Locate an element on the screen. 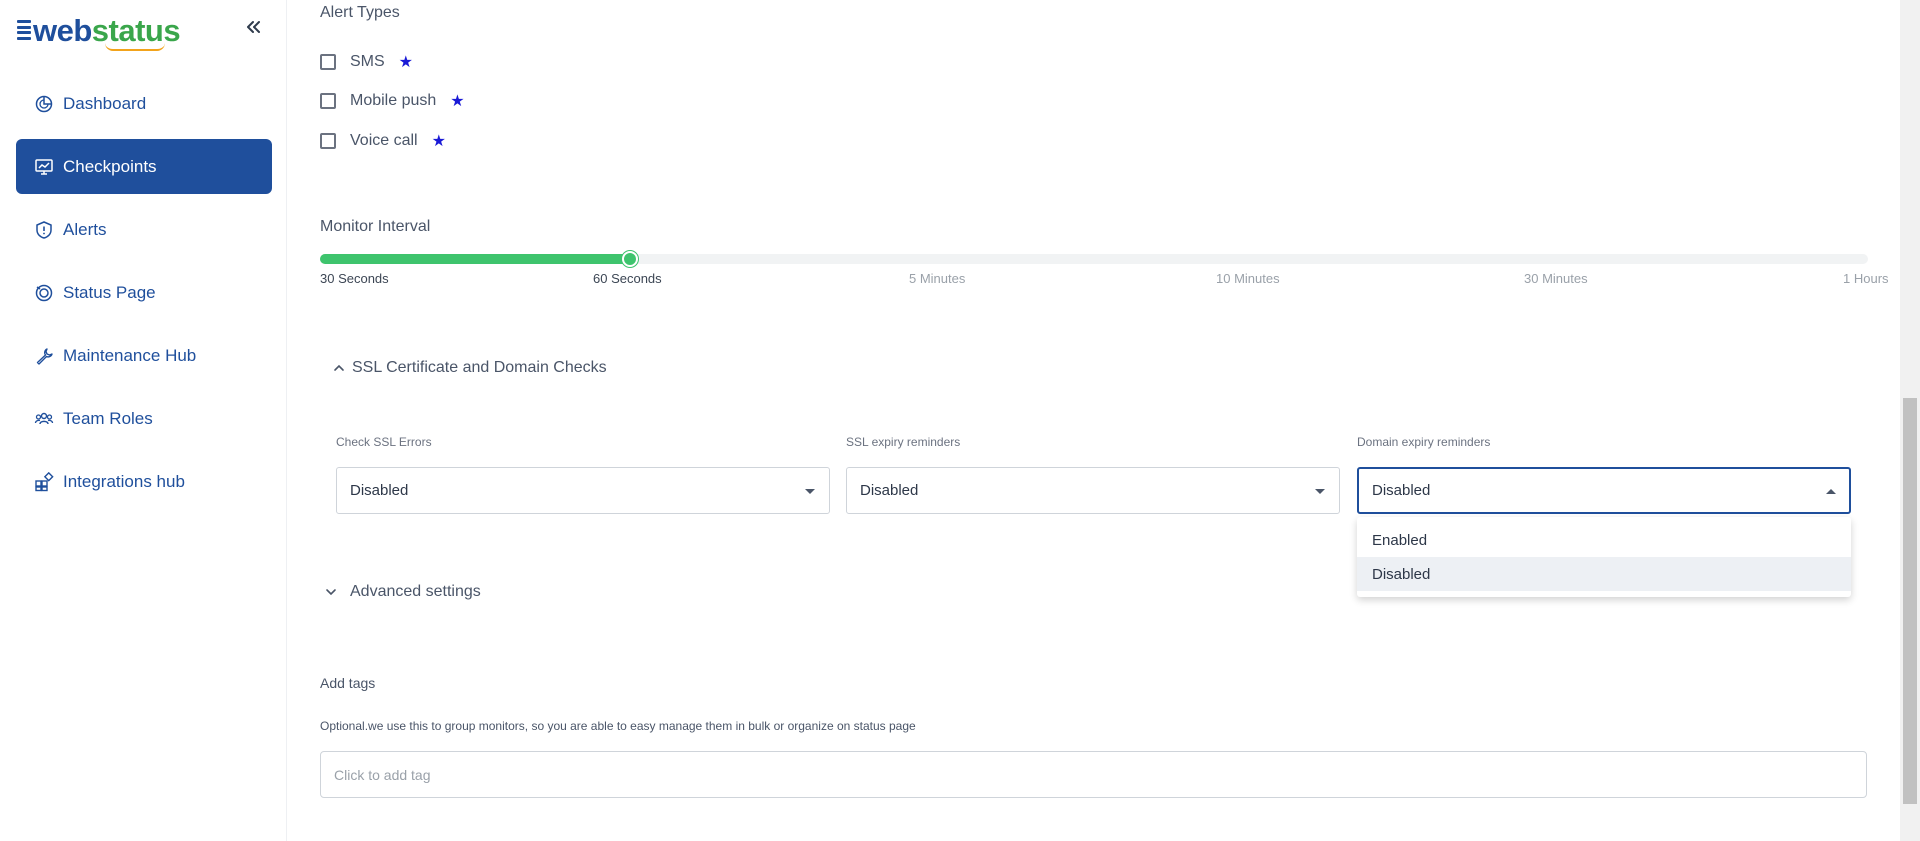 This screenshot has height=841, width=1920. sidebar-item-label: Team Roles is located at coordinates (108, 418).